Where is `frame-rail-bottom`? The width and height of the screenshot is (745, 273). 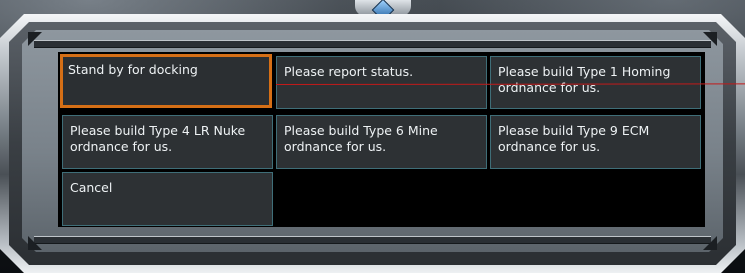 frame-rail-bottom is located at coordinates (372, 240).